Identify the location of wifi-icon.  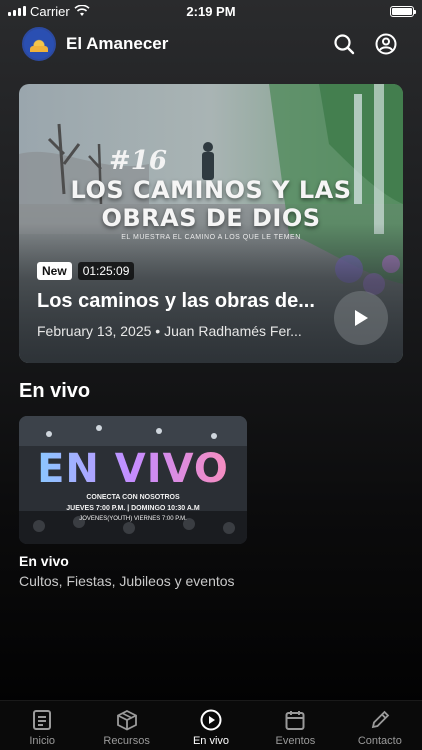
(82, 10).